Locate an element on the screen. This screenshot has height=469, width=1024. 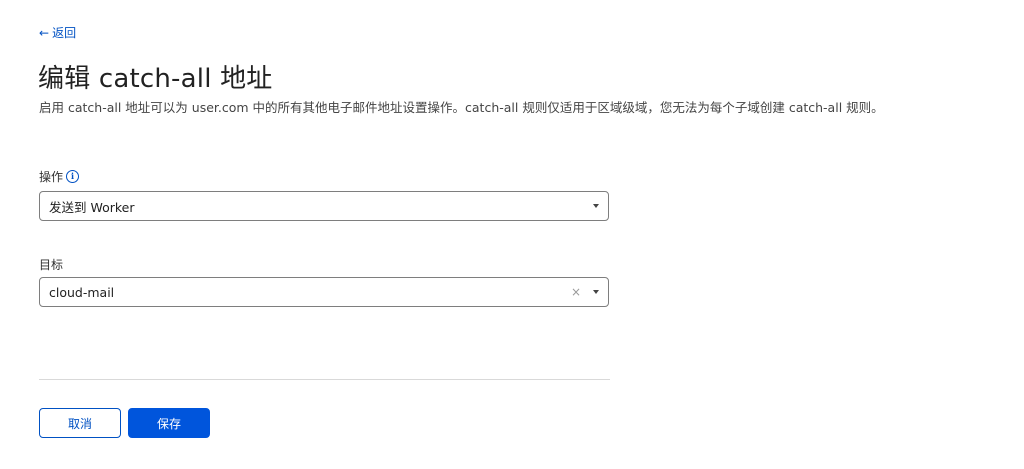
info-icon: i is located at coordinates (73, 176).